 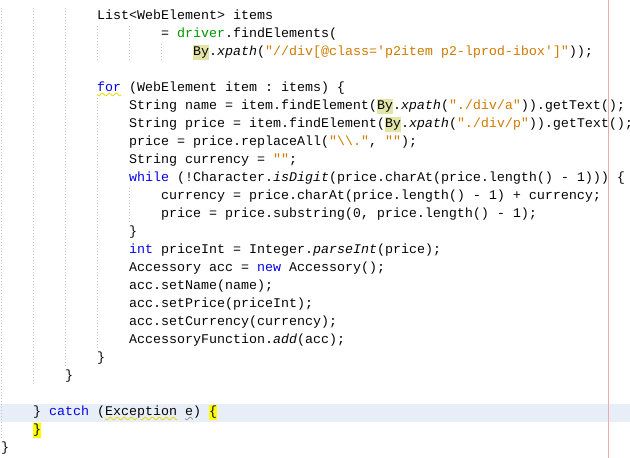 I want to click on code-line: Accessory acc = new Accessory();, so click(x=256, y=268).